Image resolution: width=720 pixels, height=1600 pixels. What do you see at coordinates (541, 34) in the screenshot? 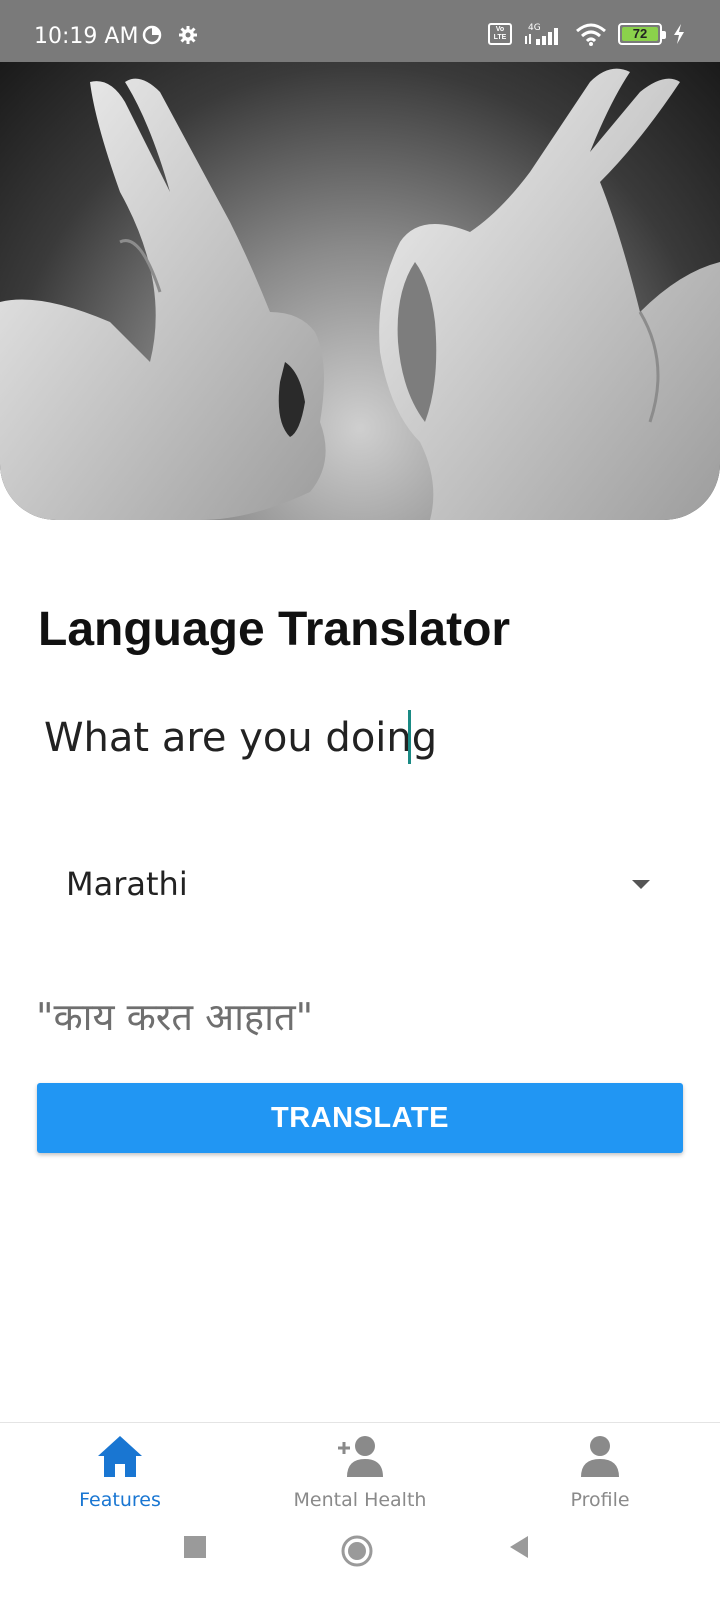
I see `signal-icon: 4G` at bounding box center [541, 34].